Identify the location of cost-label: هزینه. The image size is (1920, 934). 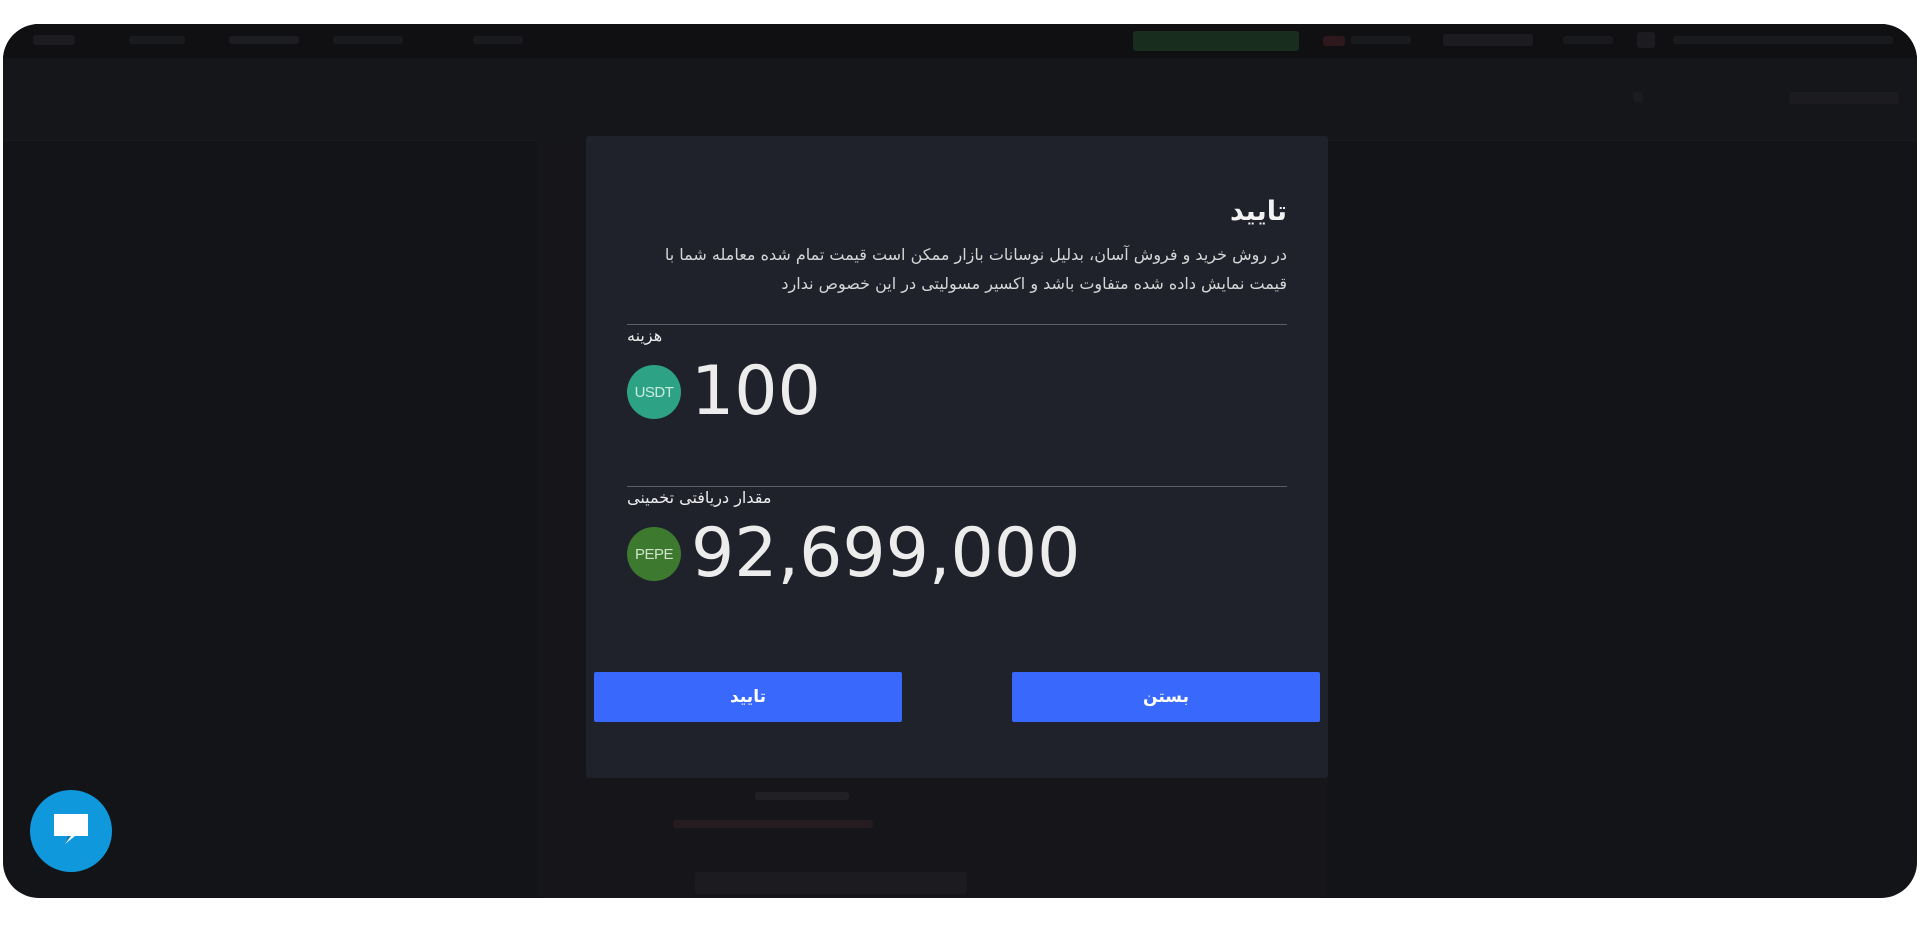
(645, 335).